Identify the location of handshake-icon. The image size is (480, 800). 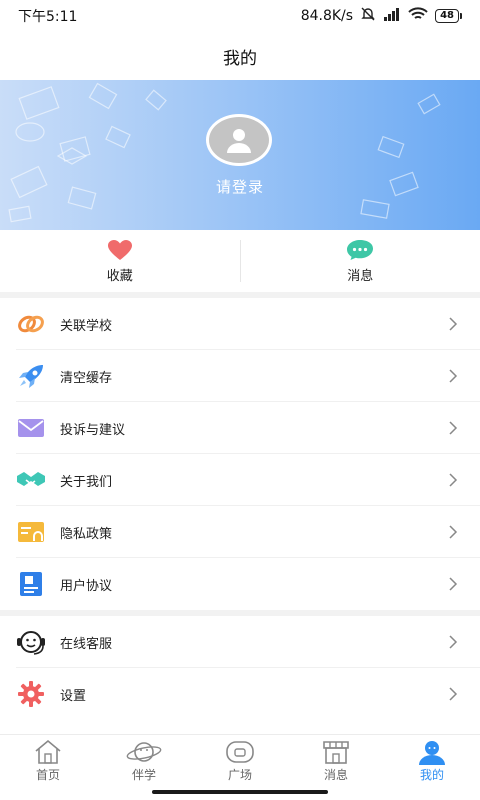
(31, 479).